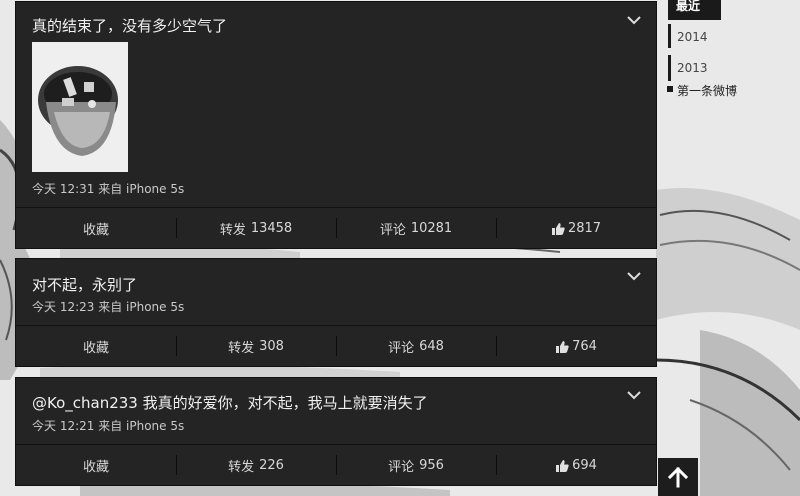  I want to click on repost-button: 转发 13458, so click(256, 228).